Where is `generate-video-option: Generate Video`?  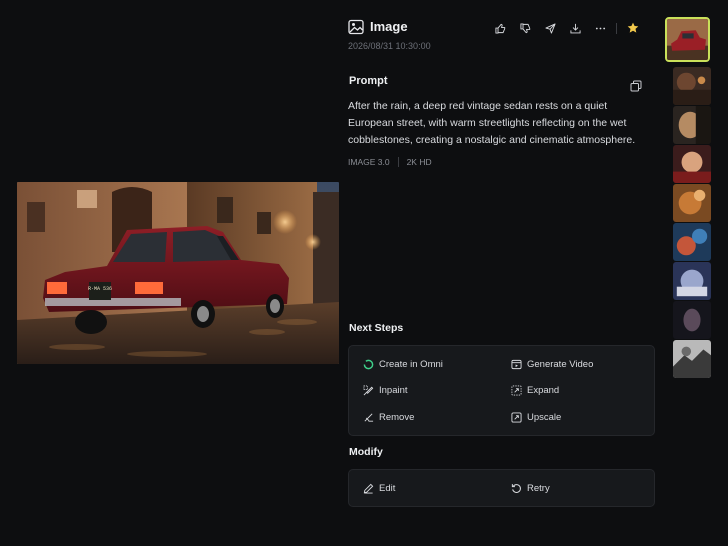
generate-video-option: Generate Video is located at coordinates (552, 364).